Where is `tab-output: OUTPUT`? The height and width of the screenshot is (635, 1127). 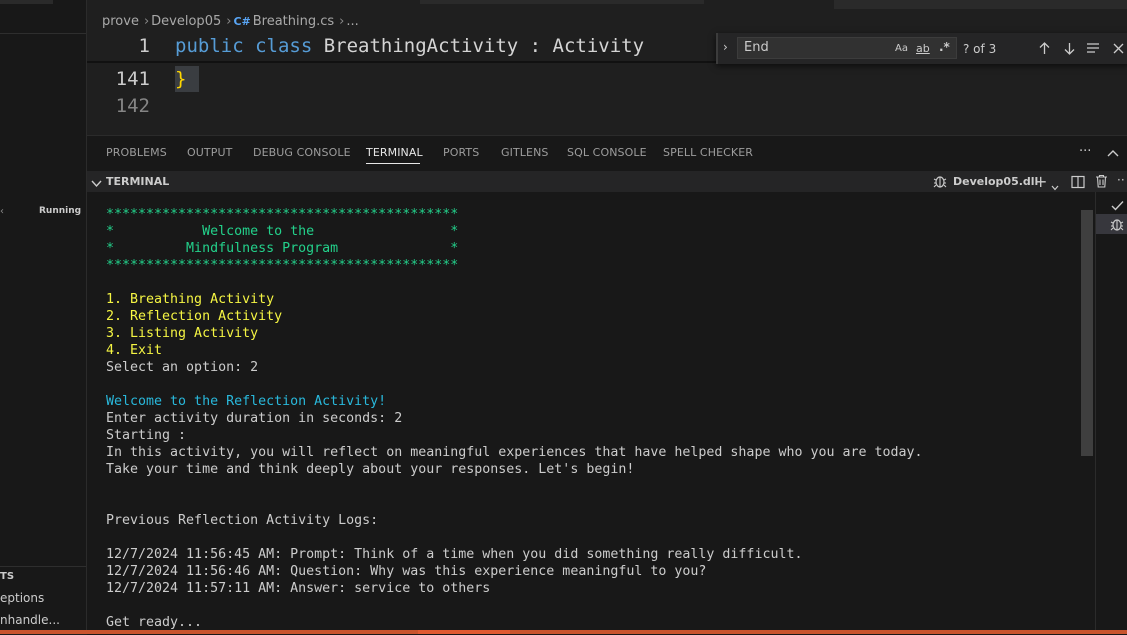 tab-output: OUTPUT is located at coordinates (209, 152).